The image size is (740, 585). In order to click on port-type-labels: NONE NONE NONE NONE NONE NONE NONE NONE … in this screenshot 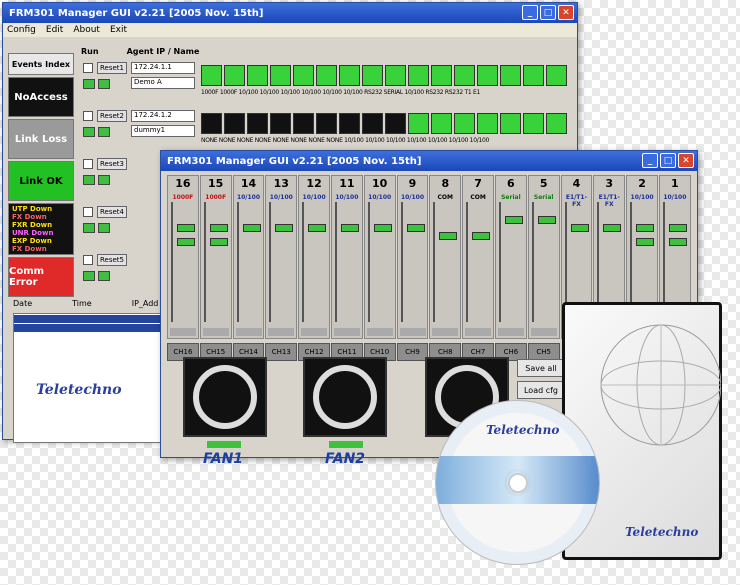, I will do `click(345, 140)`.